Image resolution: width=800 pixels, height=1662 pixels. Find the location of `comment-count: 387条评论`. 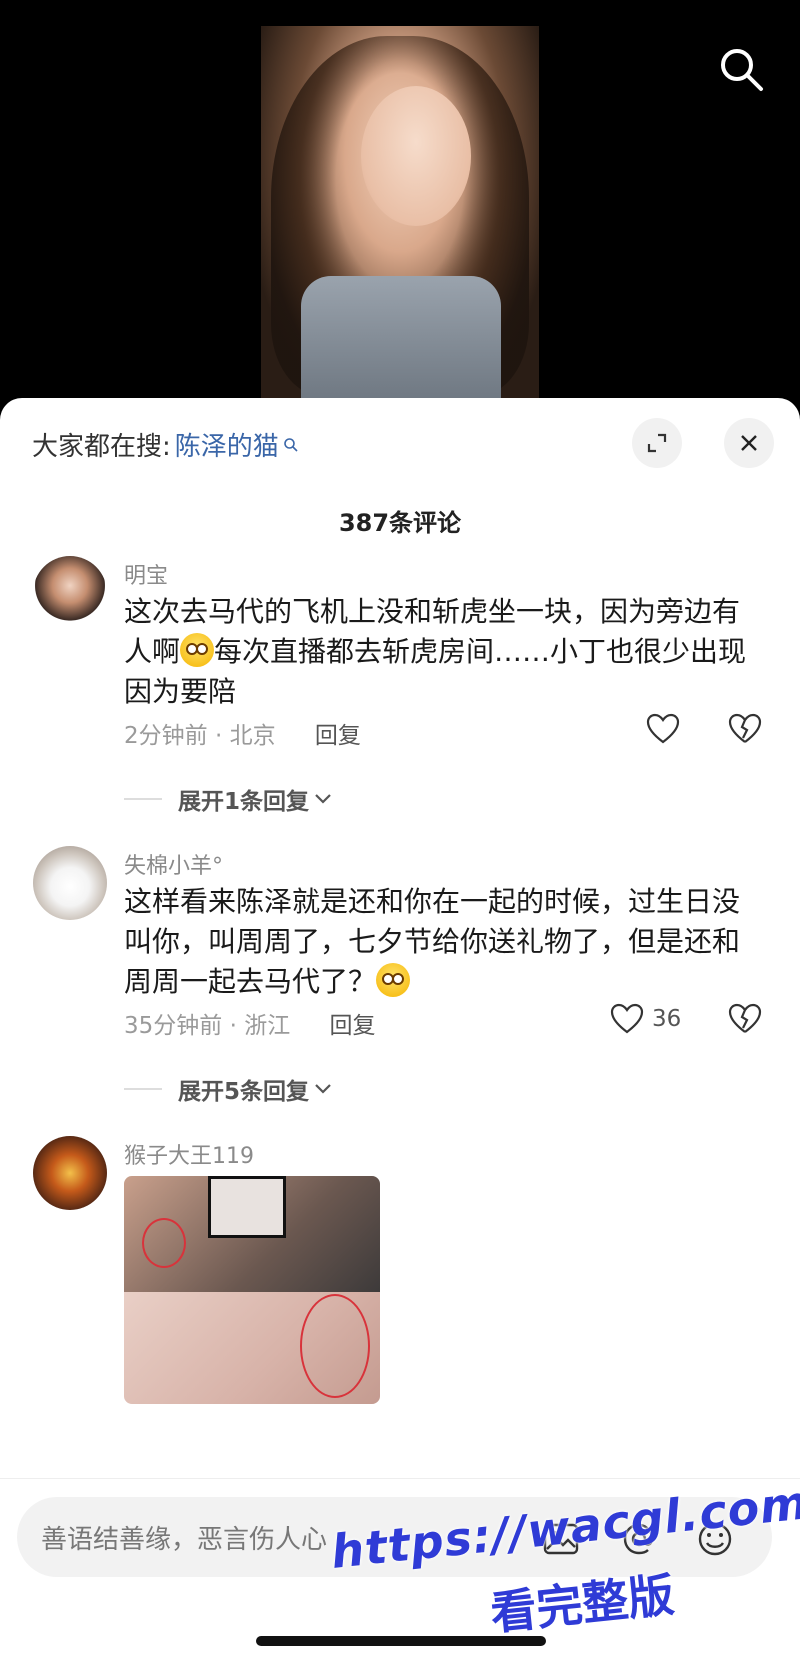

comment-count: 387条评论 is located at coordinates (400, 523).